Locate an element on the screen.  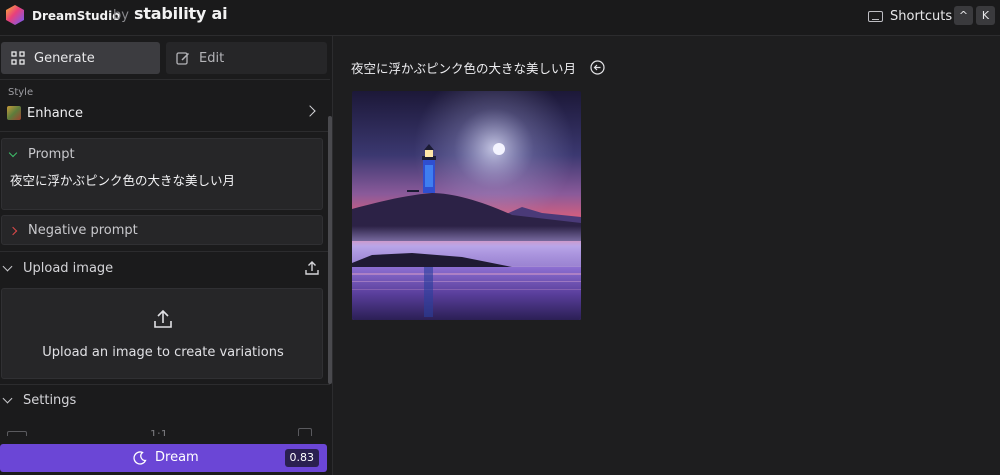
prompt-input: 夜空に浮かぶピンク色の大きな美しい月 is located at coordinates (162, 180).